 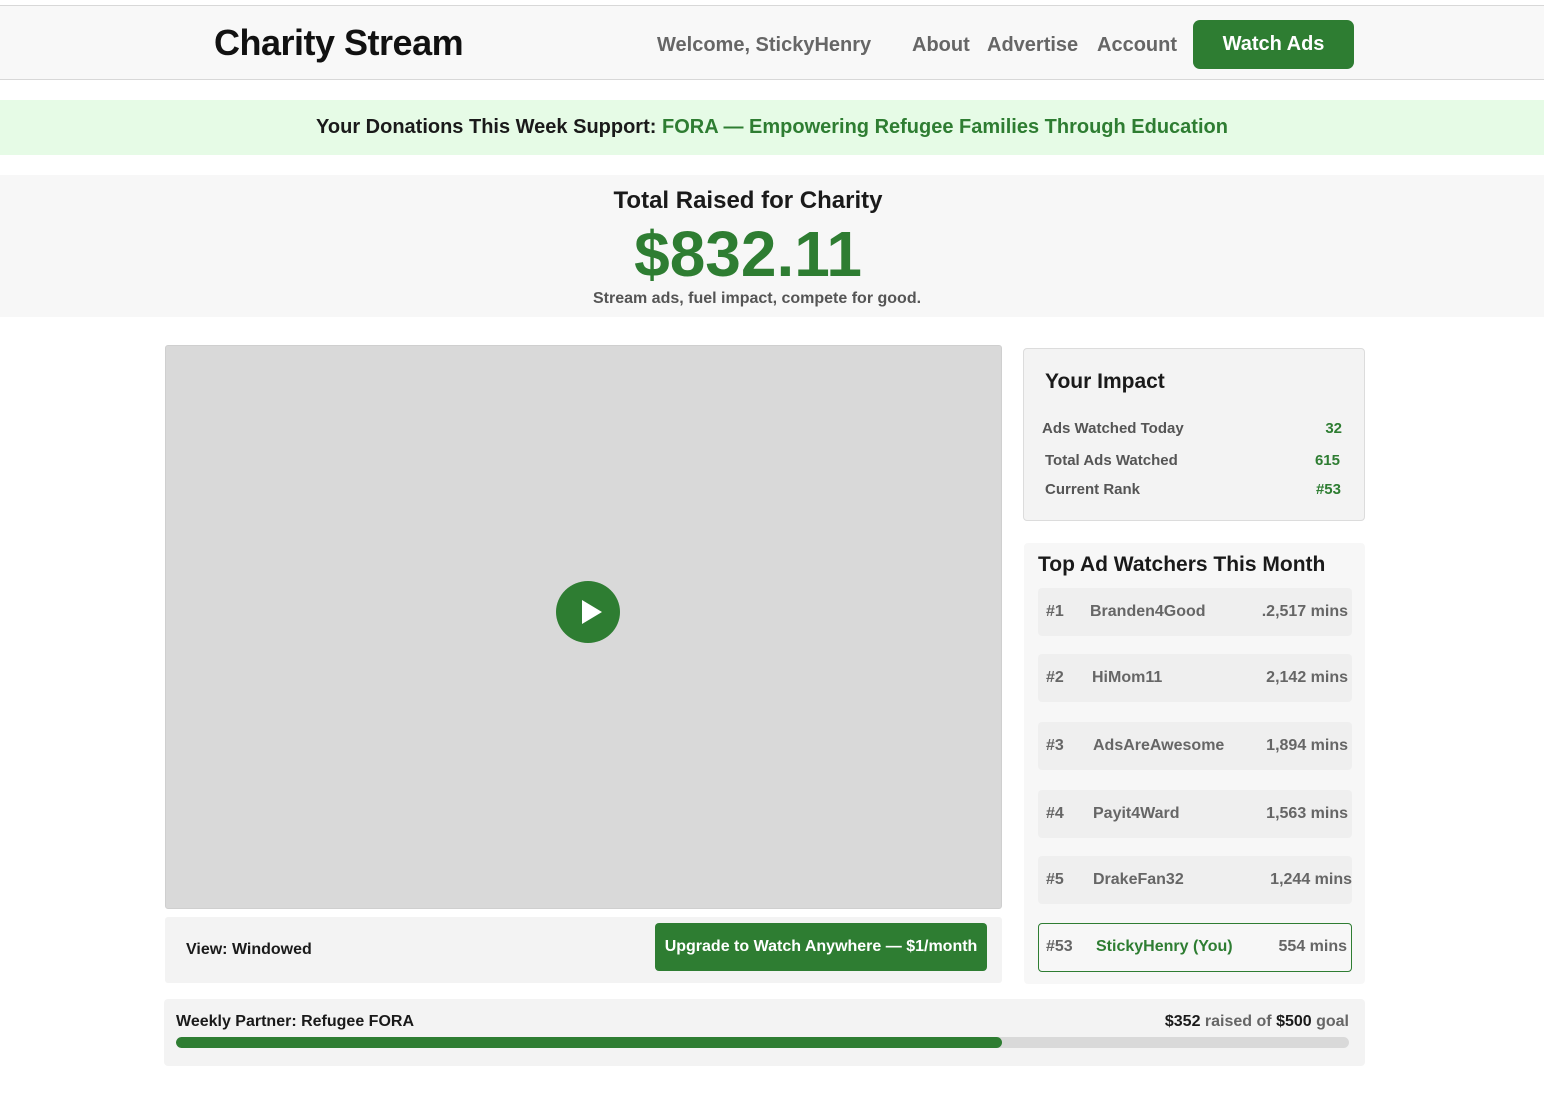 I want to click on view-mode-label: View: Windowed, so click(x=249, y=949).